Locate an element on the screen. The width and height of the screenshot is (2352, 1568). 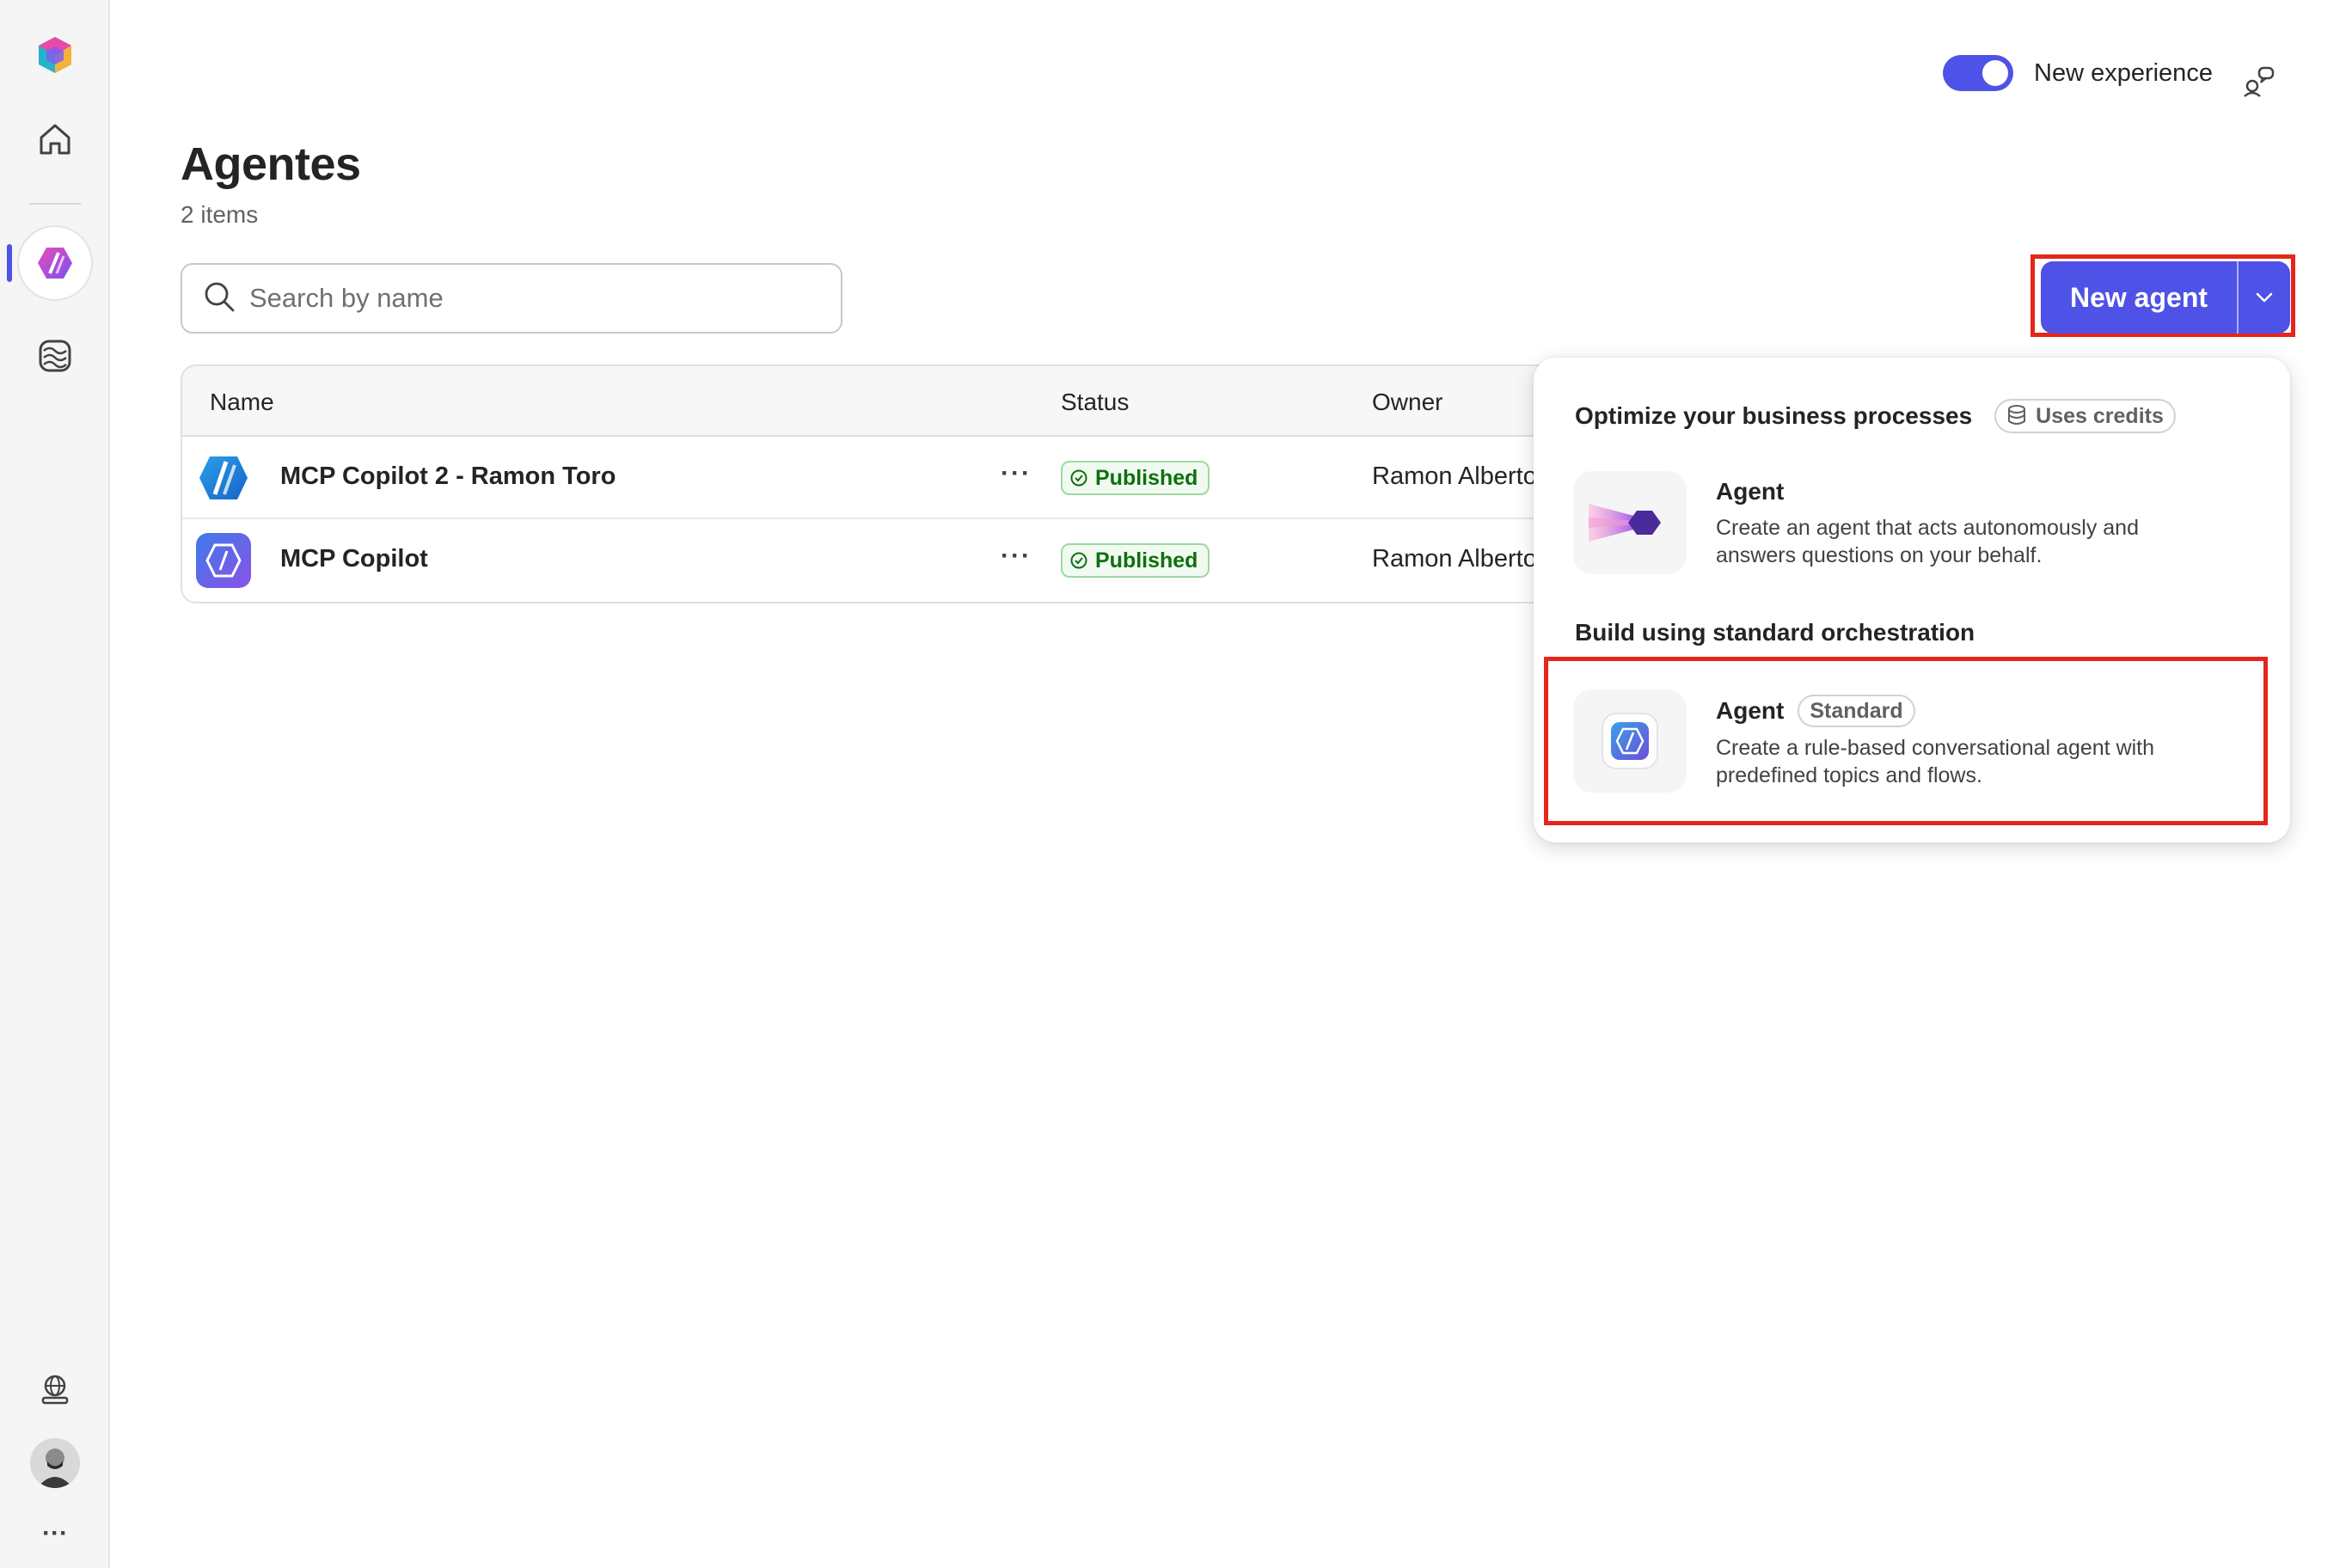
more-icon: ··· is located at coordinates (55, 1533).